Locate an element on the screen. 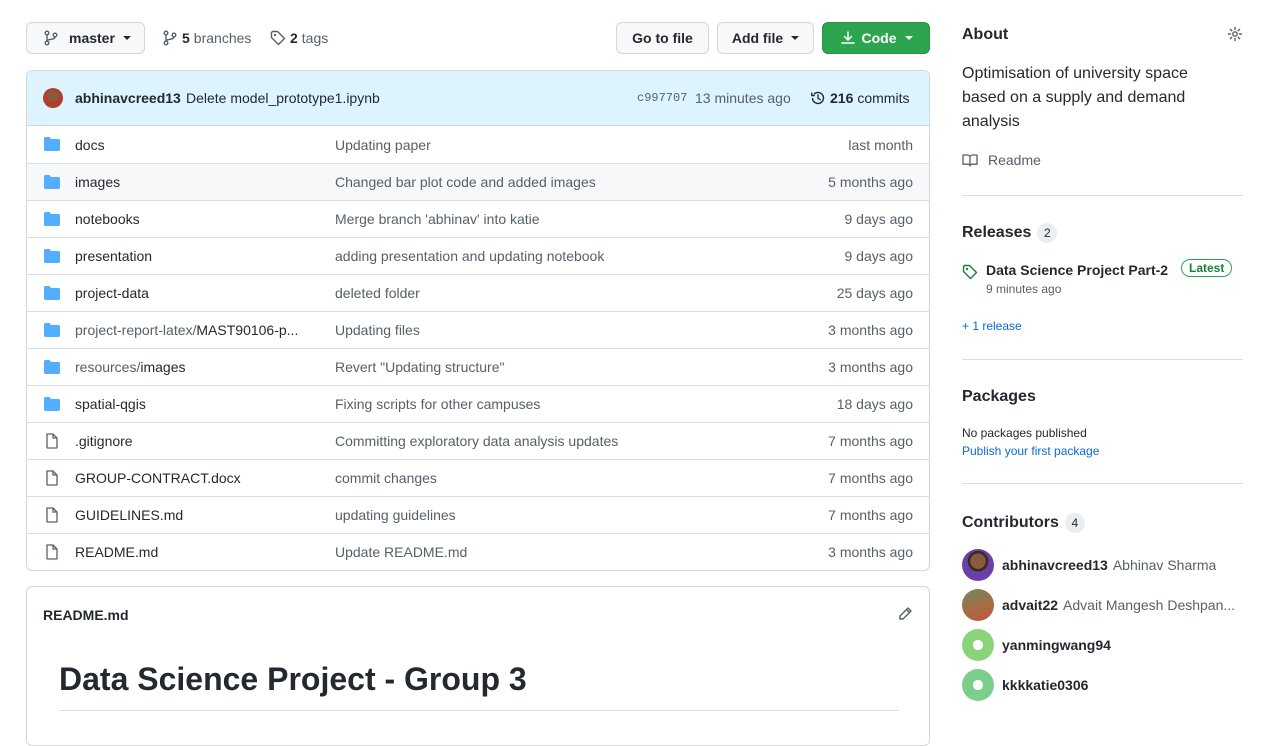  commits-link: 216 commits is located at coordinates (859, 98).